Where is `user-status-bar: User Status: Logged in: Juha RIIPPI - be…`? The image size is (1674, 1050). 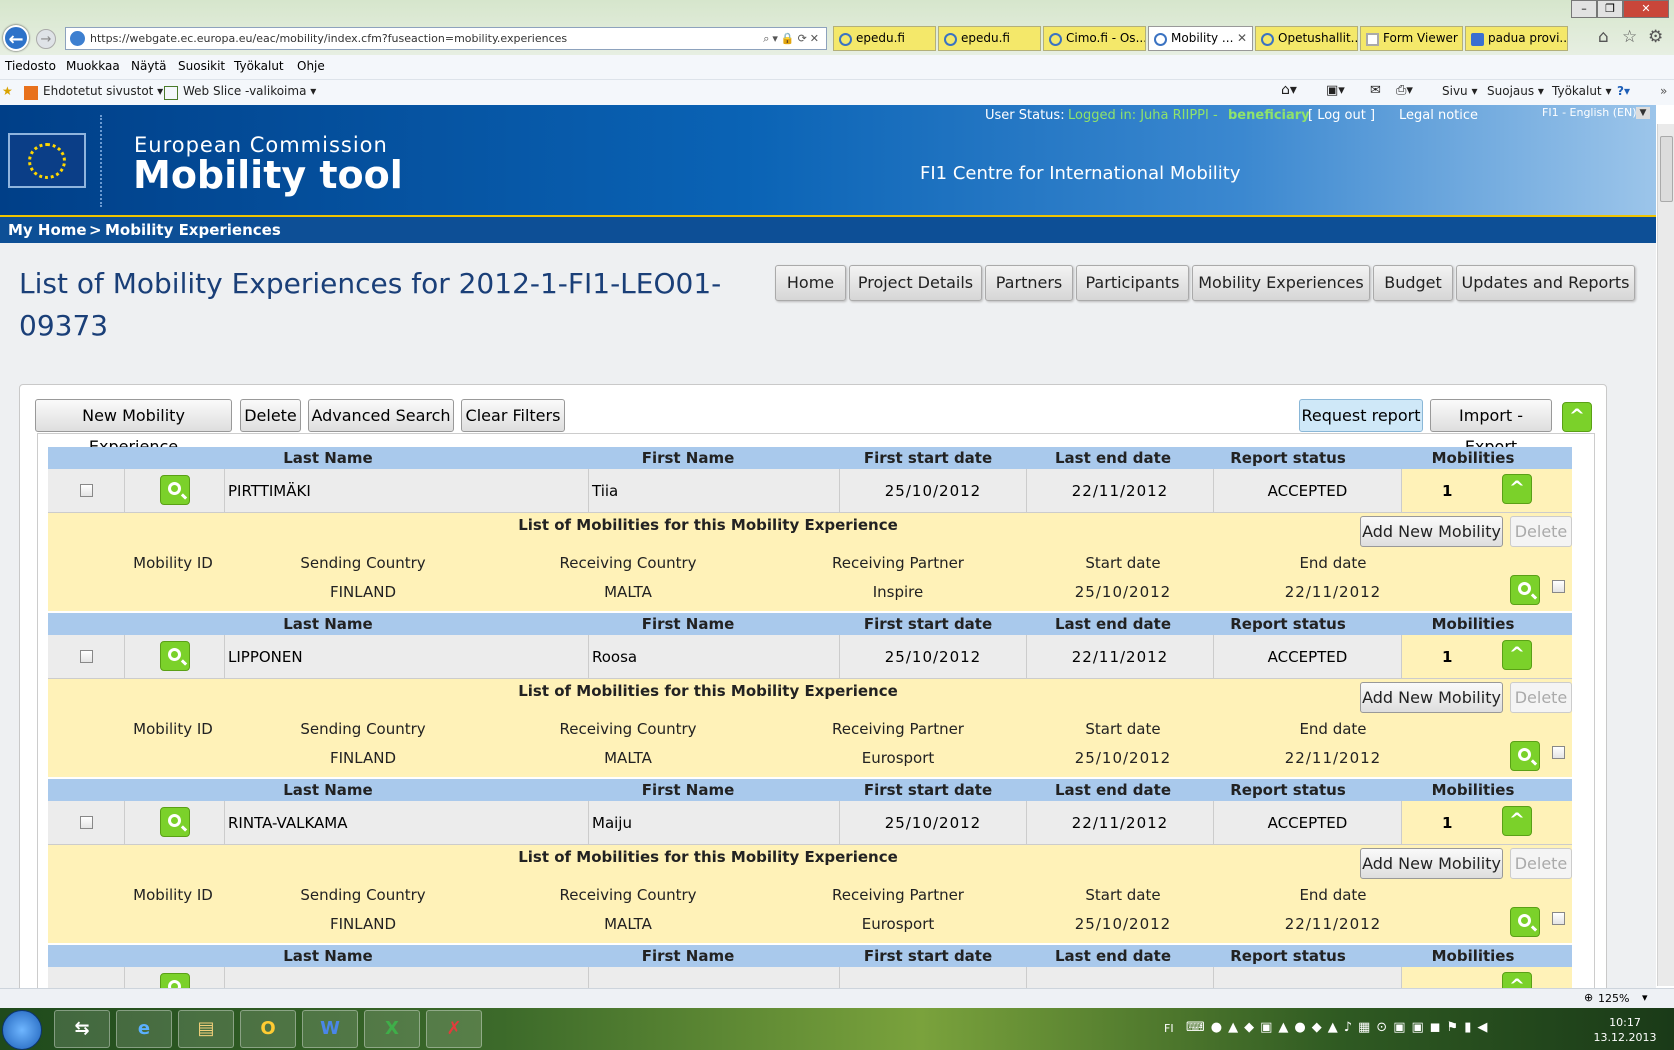 user-status-bar: User Status: Logged in: Juha RIIPPI - be… is located at coordinates (828, 116).